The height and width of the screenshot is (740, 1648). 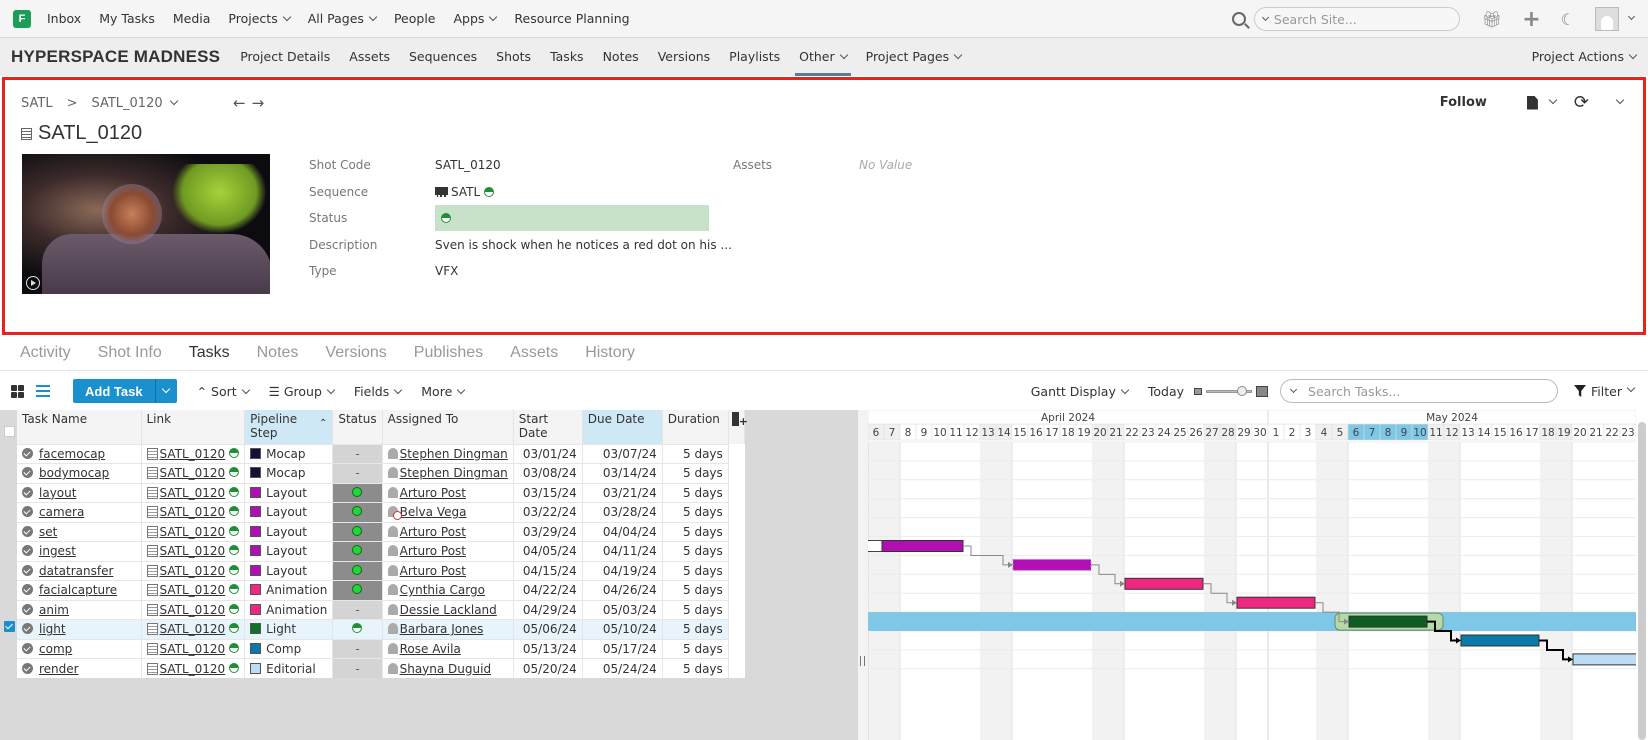 I want to click on tab-notes: Notes, so click(x=278, y=353).